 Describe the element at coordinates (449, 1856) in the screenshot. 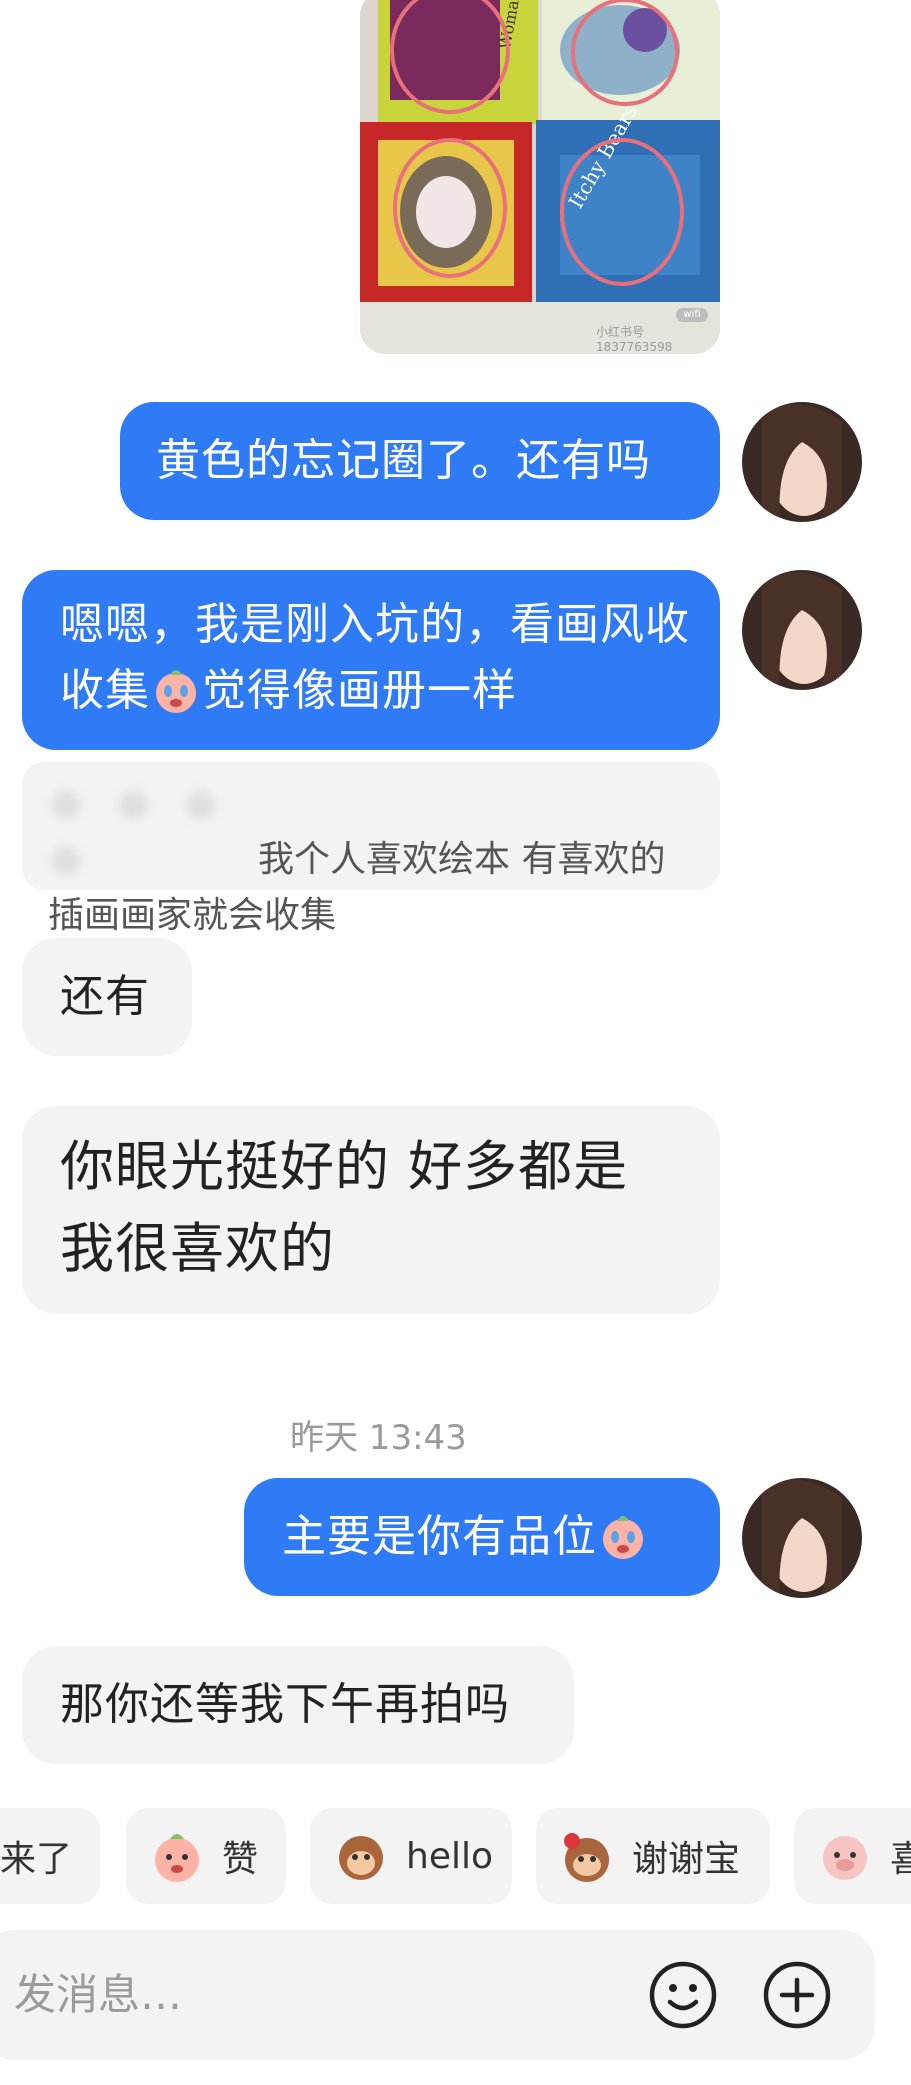

I see `chip-label: hello` at that location.